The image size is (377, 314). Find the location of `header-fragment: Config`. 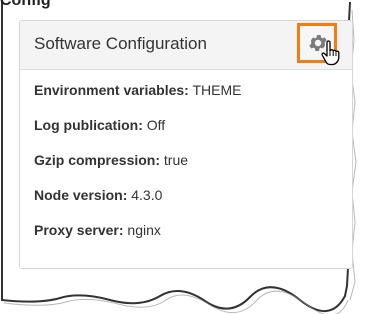

header-fragment: Config is located at coordinates (25, 4).